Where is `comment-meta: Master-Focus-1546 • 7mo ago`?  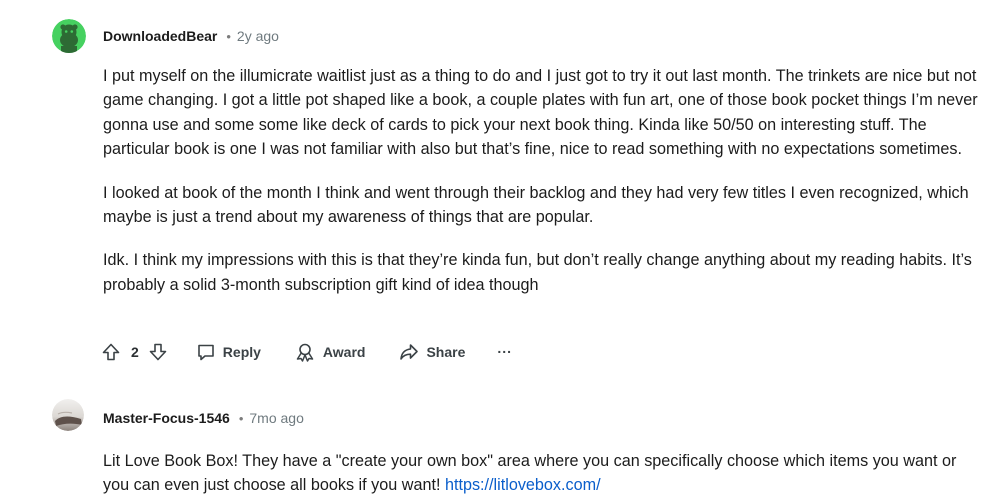
comment-meta: Master-Focus-1546 • 7mo ago is located at coordinates (203, 418).